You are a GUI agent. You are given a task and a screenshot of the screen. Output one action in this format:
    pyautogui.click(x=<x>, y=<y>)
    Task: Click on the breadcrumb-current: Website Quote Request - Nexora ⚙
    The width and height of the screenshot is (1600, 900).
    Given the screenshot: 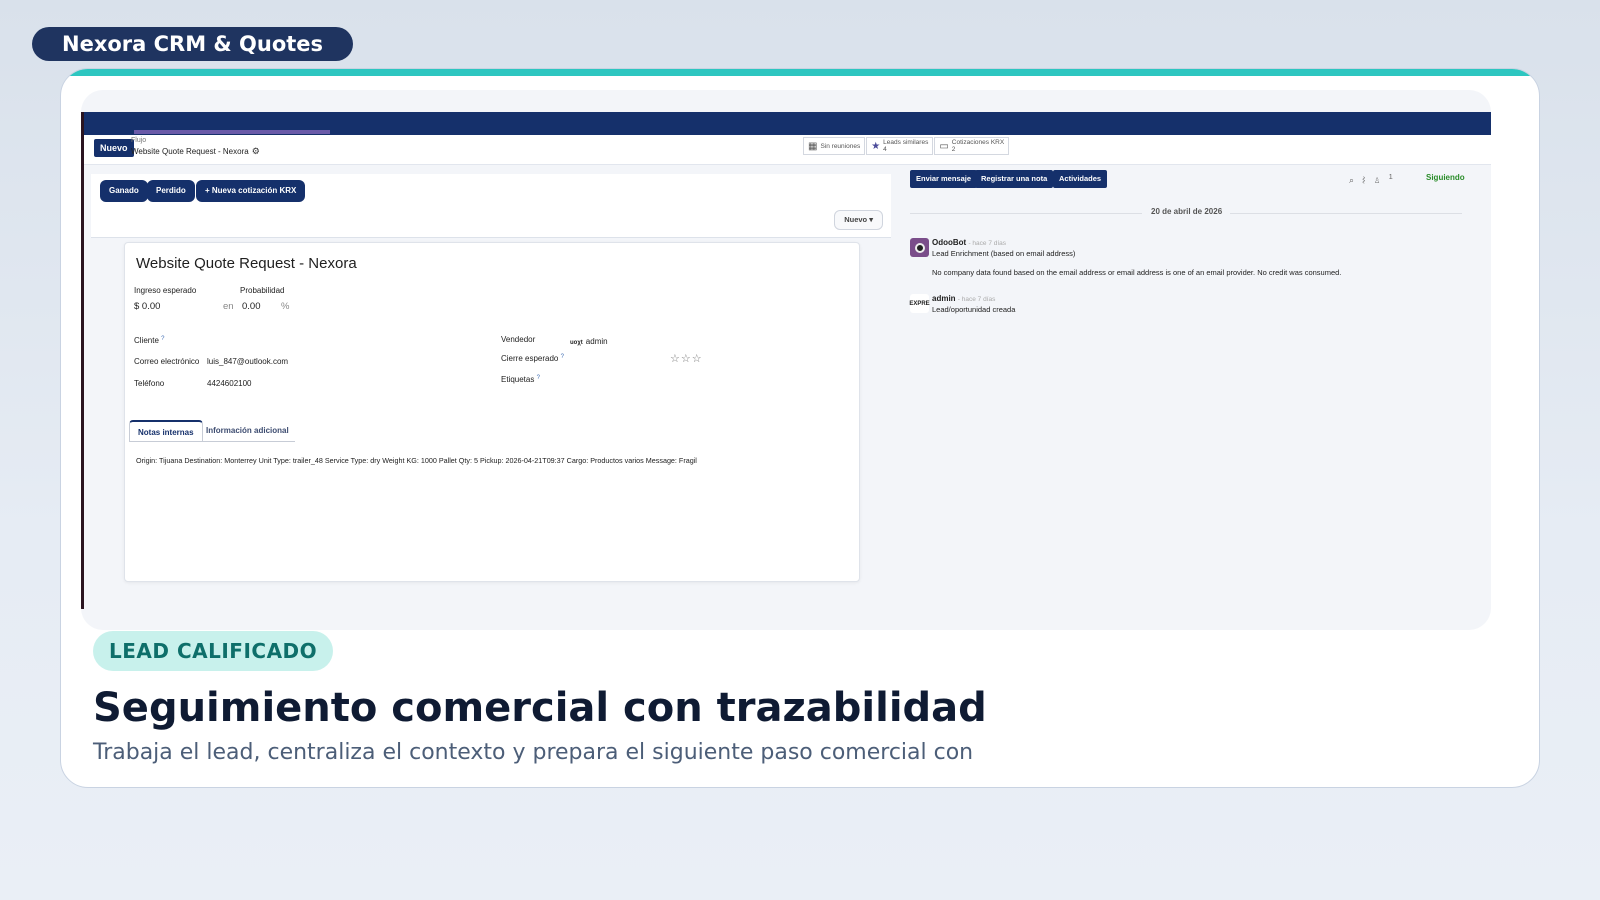 What is the action you would take?
    pyautogui.click(x=195, y=151)
    